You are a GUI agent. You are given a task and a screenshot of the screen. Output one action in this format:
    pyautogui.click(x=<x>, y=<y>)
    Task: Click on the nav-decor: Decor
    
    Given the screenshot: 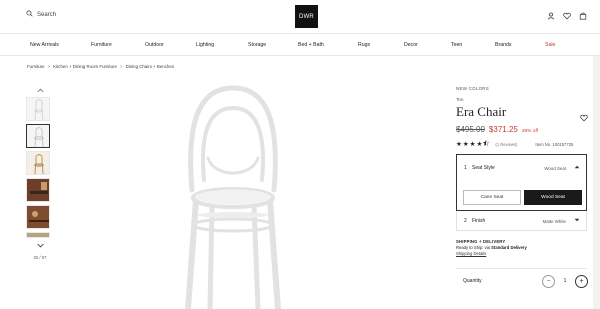 What is the action you would take?
    pyautogui.click(x=411, y=45)
    